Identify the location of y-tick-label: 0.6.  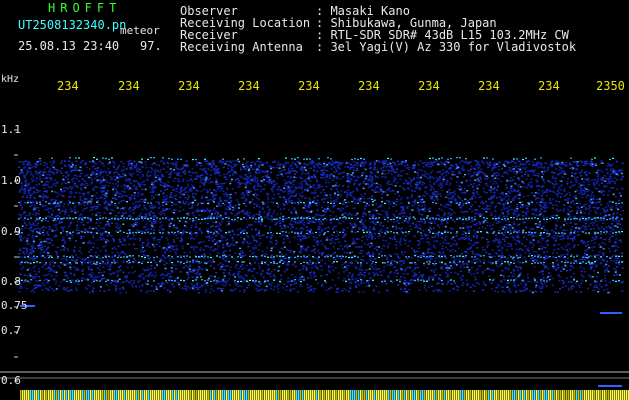
(11, 380).